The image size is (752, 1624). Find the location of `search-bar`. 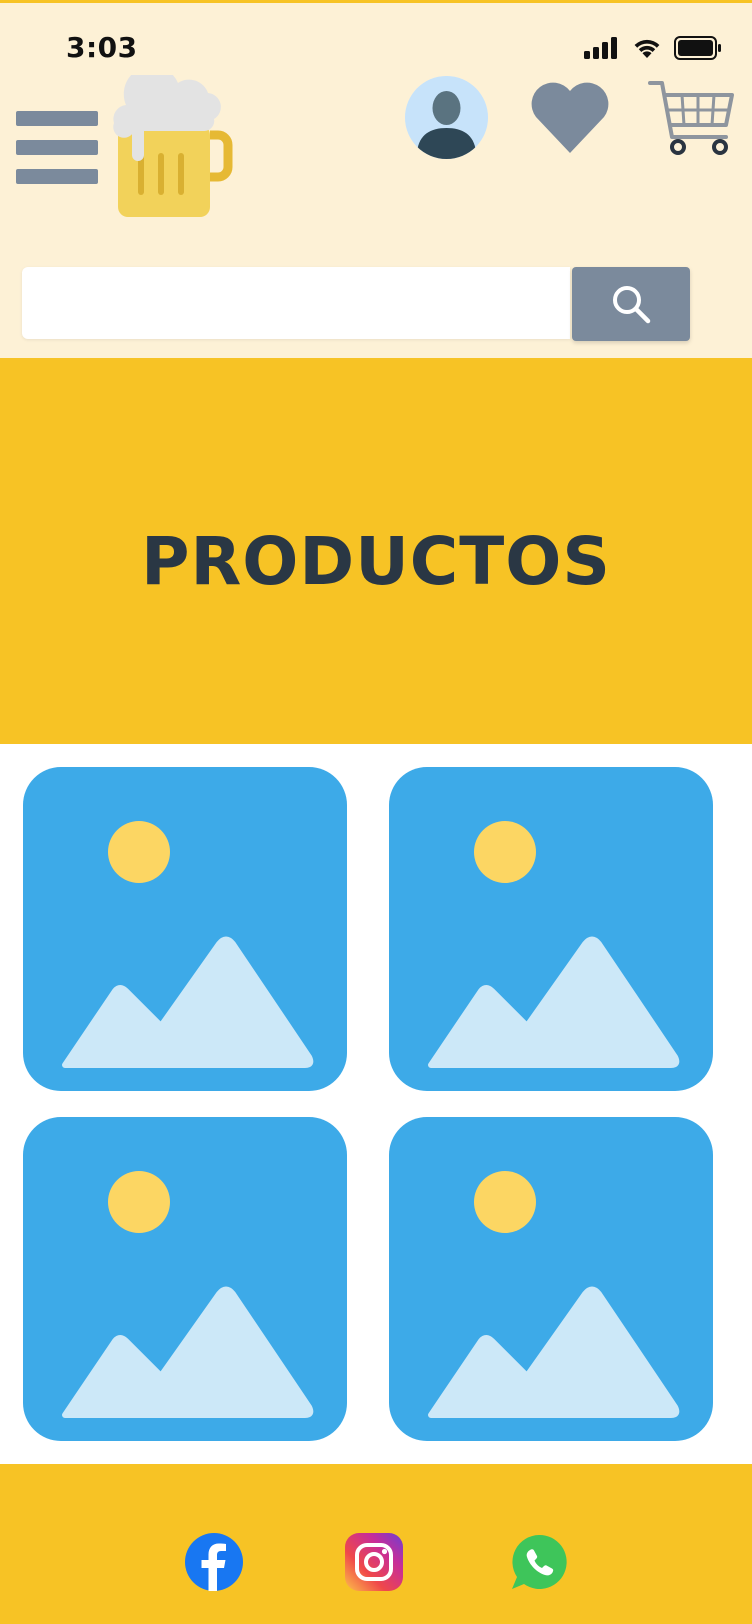

search-bar is located at coordinates (356, 304).